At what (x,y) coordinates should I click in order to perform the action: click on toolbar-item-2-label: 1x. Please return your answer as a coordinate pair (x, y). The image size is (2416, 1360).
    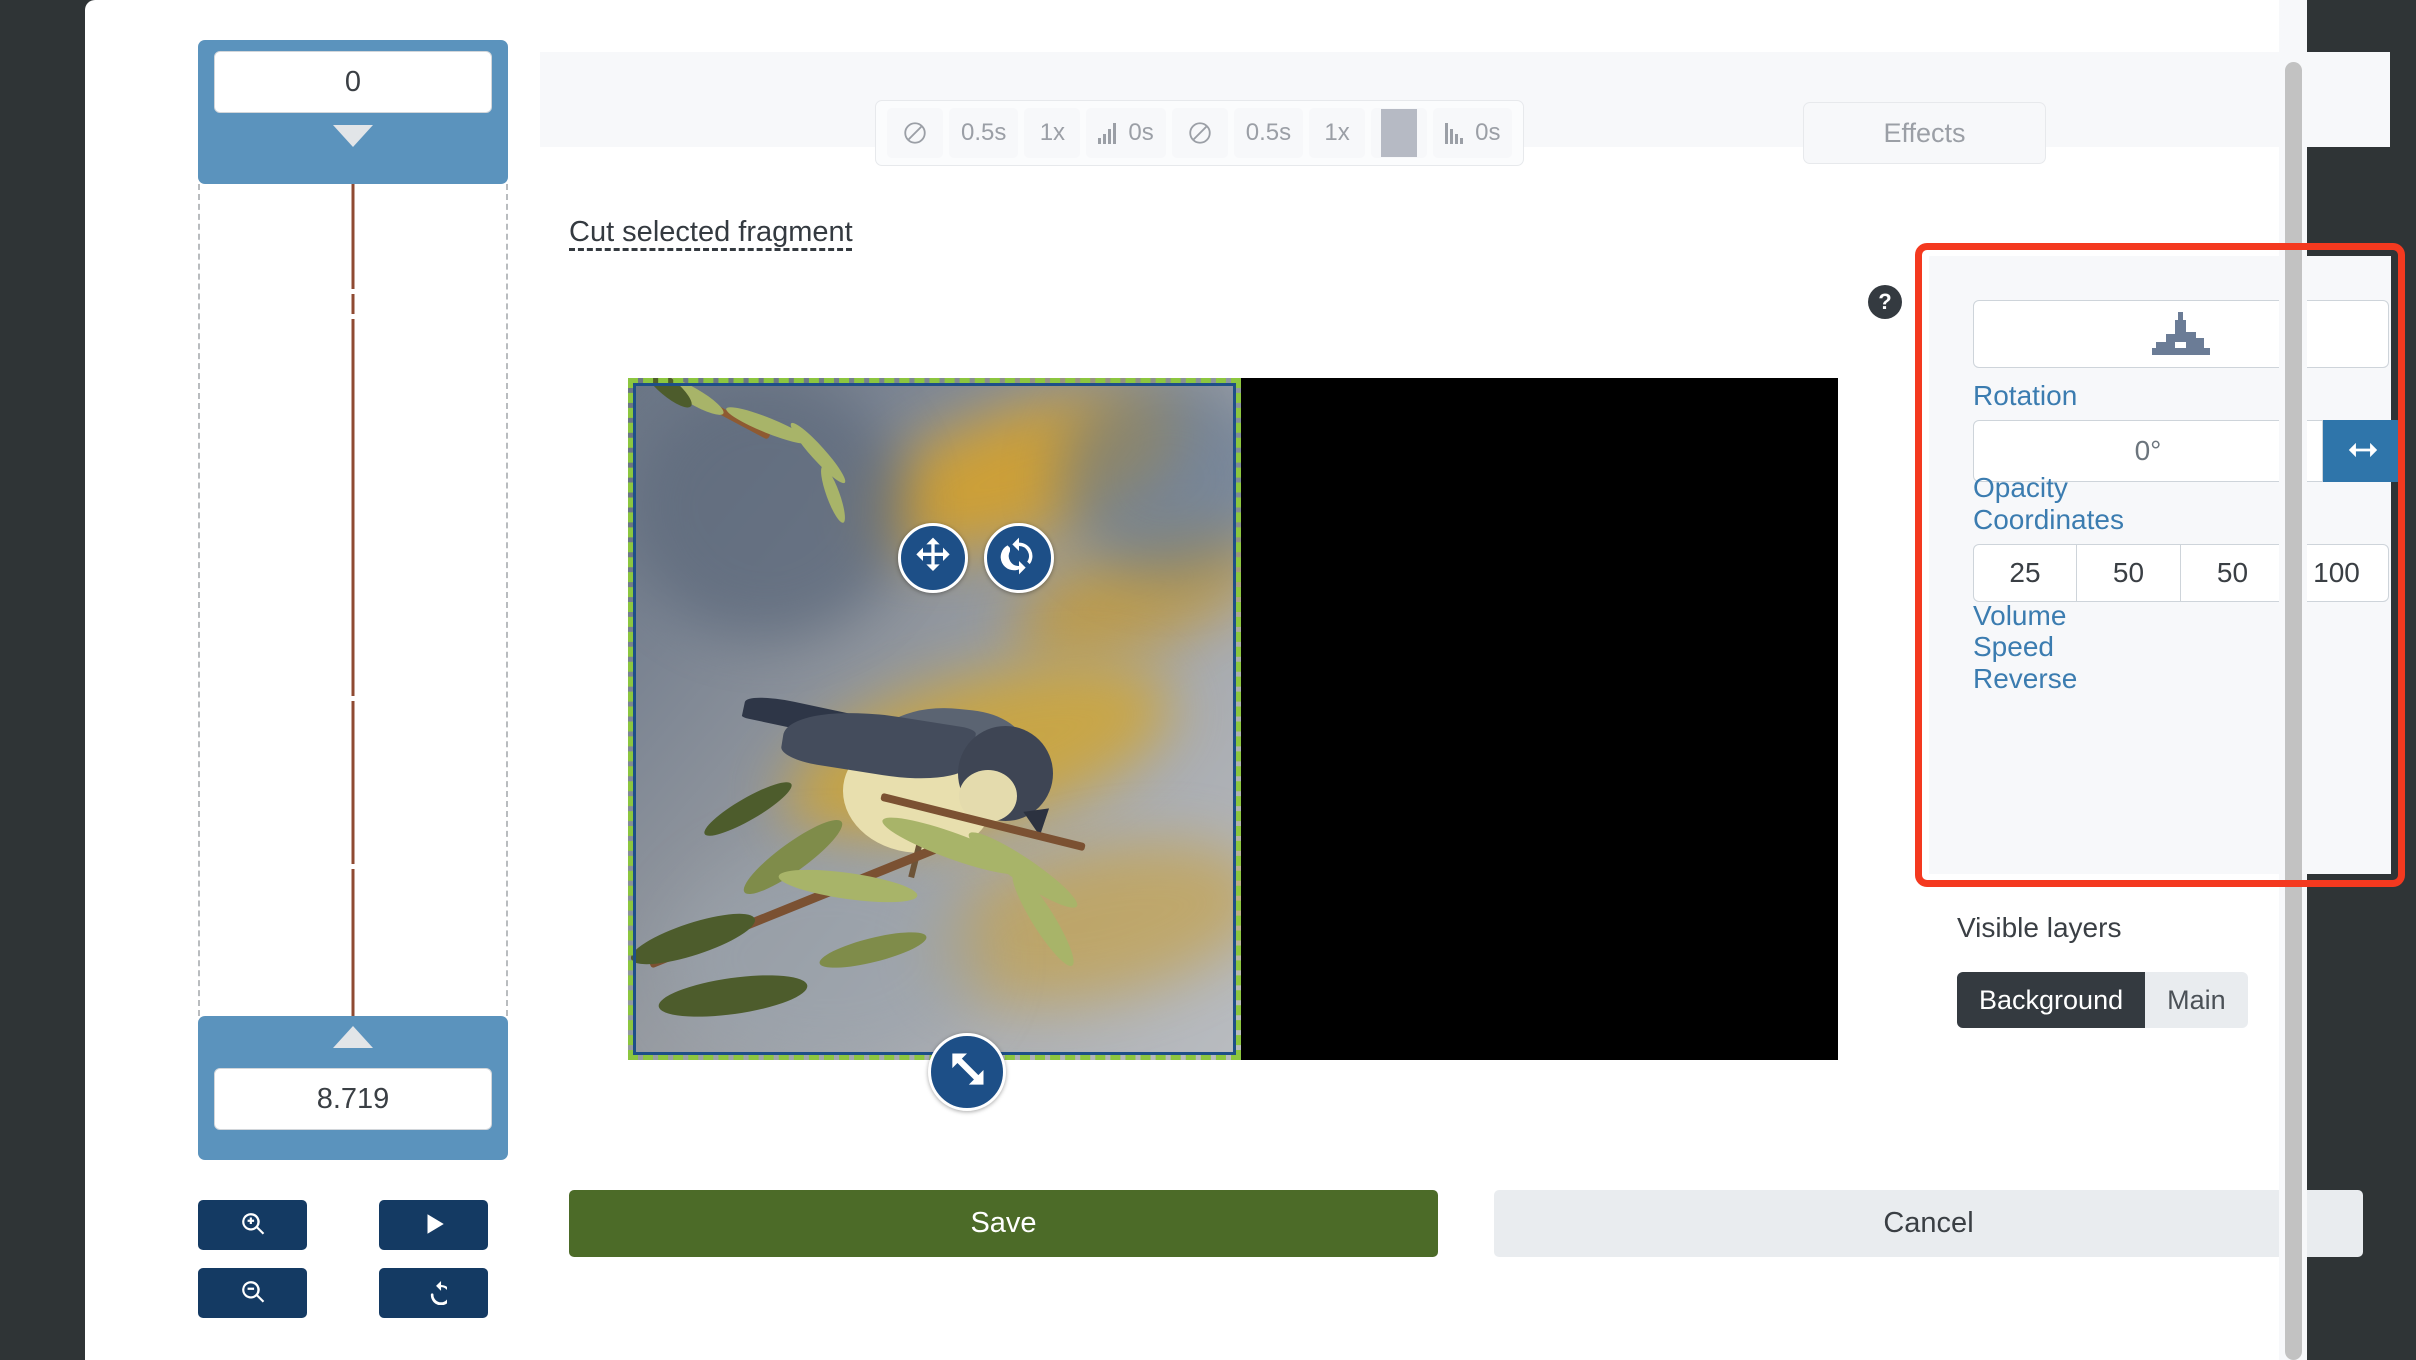
    Looking at the image, I should click on (1052, 132).